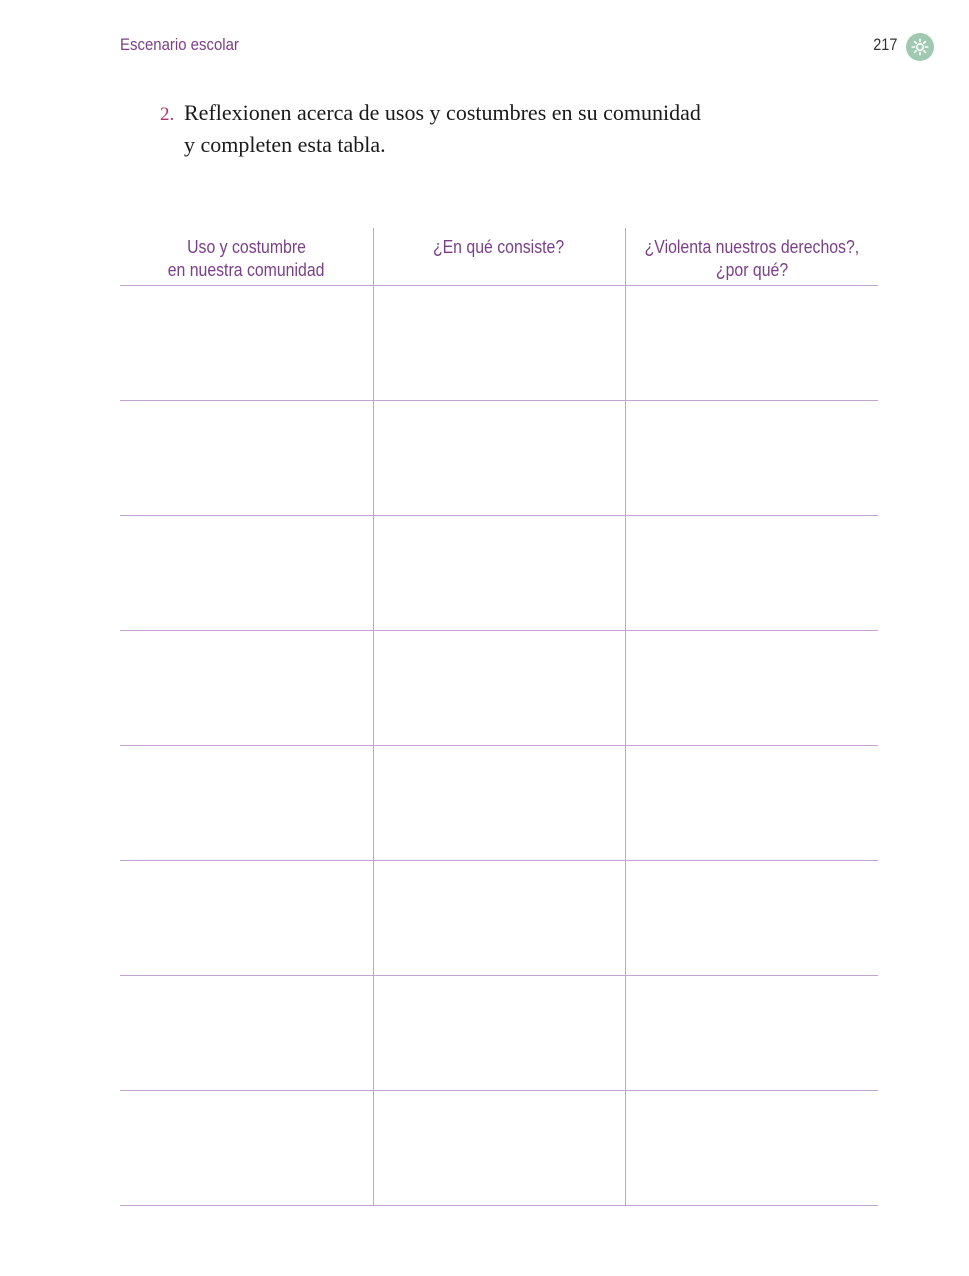  I want to click on running-head: Escenario escolar, so click(179, 44).